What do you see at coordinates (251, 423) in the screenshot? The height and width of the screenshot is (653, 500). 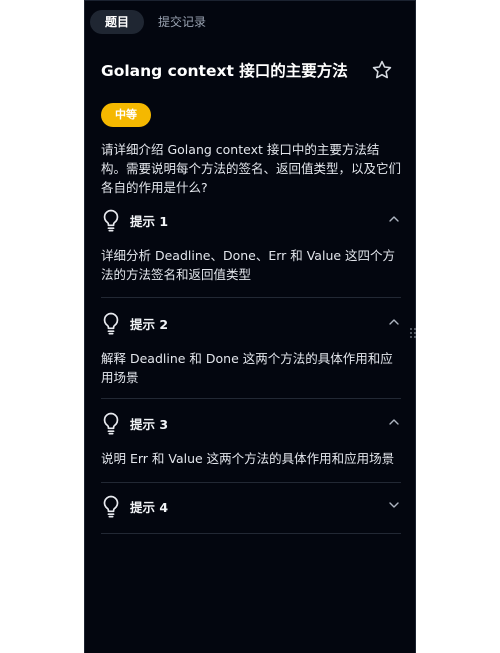 I see `hint-3-header: 提示 3` at bounding box center [251, 423].